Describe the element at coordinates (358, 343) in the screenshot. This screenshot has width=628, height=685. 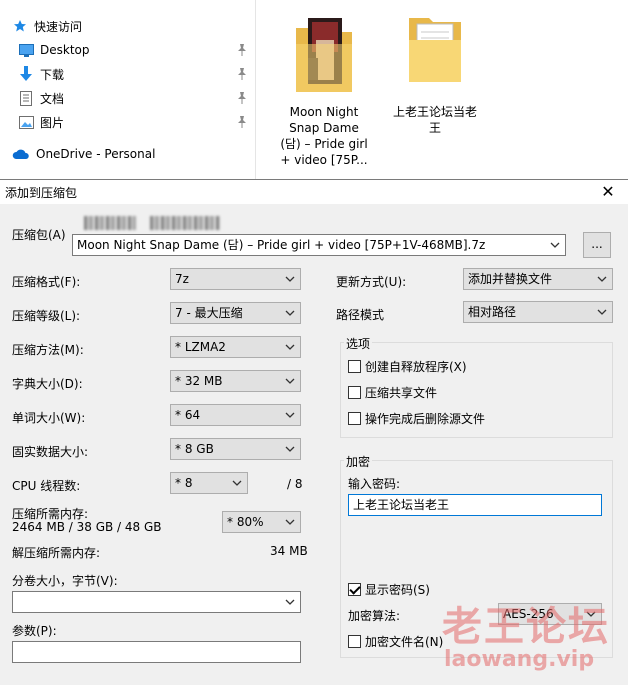
I see `options-group-title: 选项` at that location.